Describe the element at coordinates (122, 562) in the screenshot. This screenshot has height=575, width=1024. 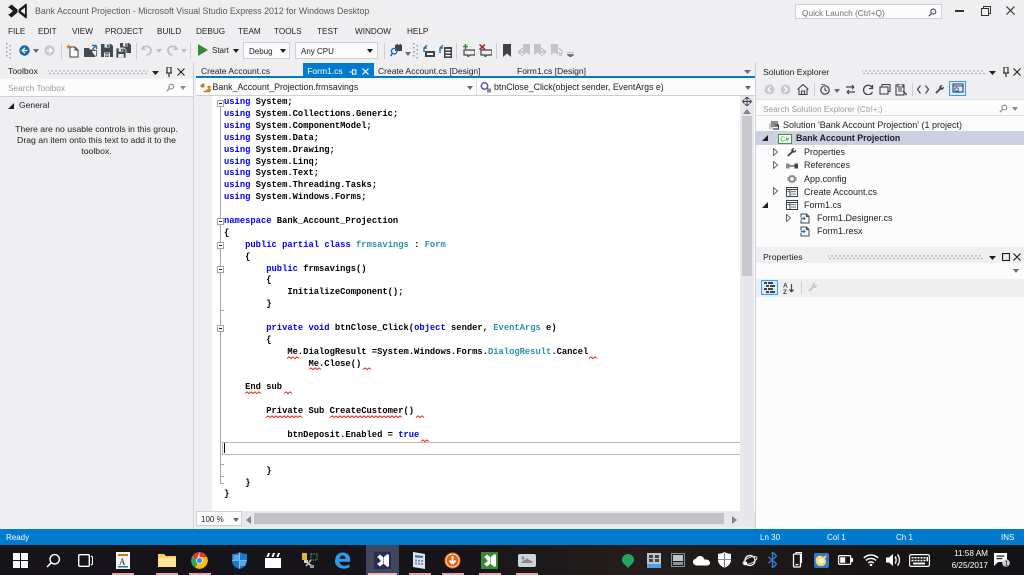
I see `svg-text: A` at that location.